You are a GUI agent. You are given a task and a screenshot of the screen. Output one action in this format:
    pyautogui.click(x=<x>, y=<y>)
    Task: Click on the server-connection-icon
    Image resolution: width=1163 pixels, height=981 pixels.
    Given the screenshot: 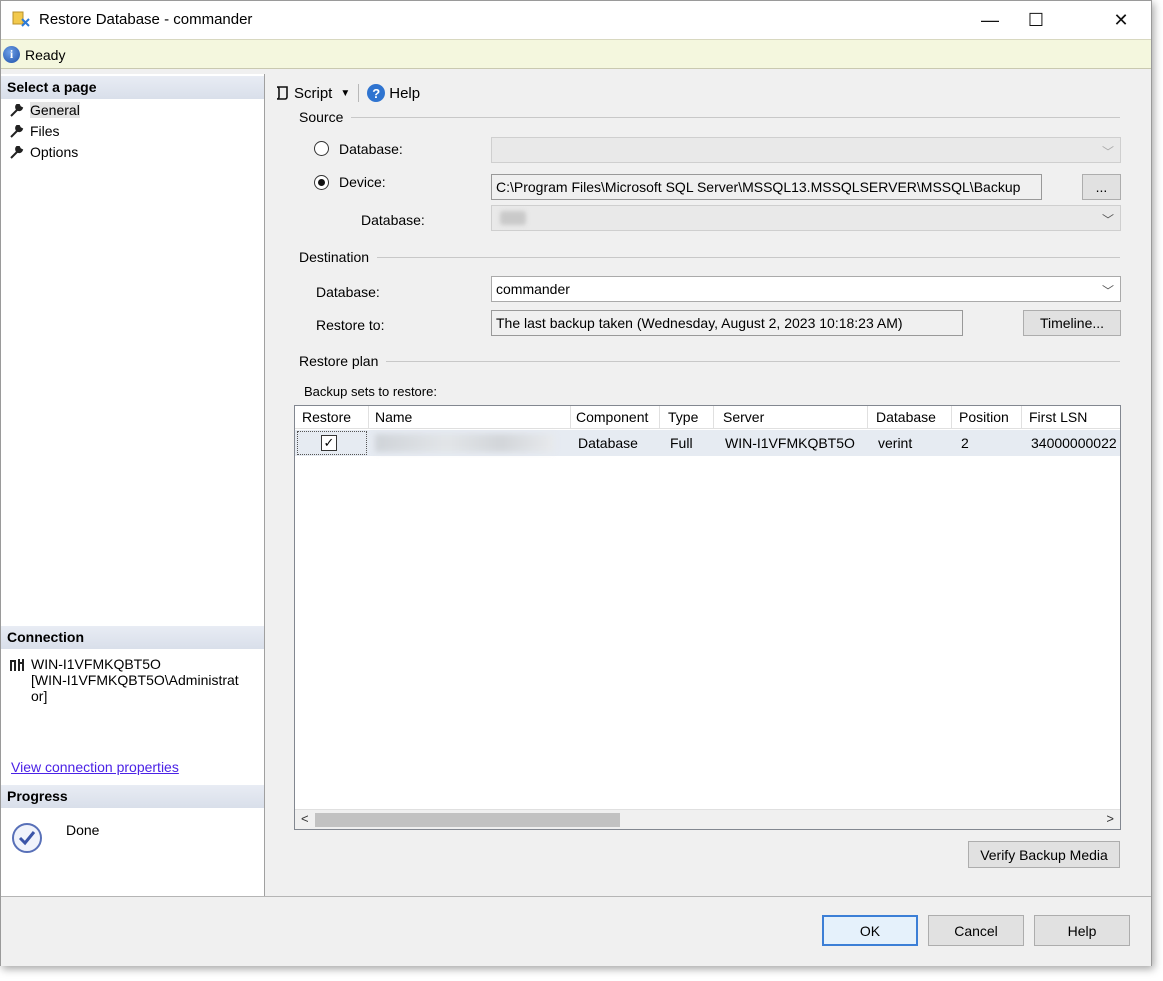 What is the action you would take?
    pyautogui.click(x=17, y=665)
    